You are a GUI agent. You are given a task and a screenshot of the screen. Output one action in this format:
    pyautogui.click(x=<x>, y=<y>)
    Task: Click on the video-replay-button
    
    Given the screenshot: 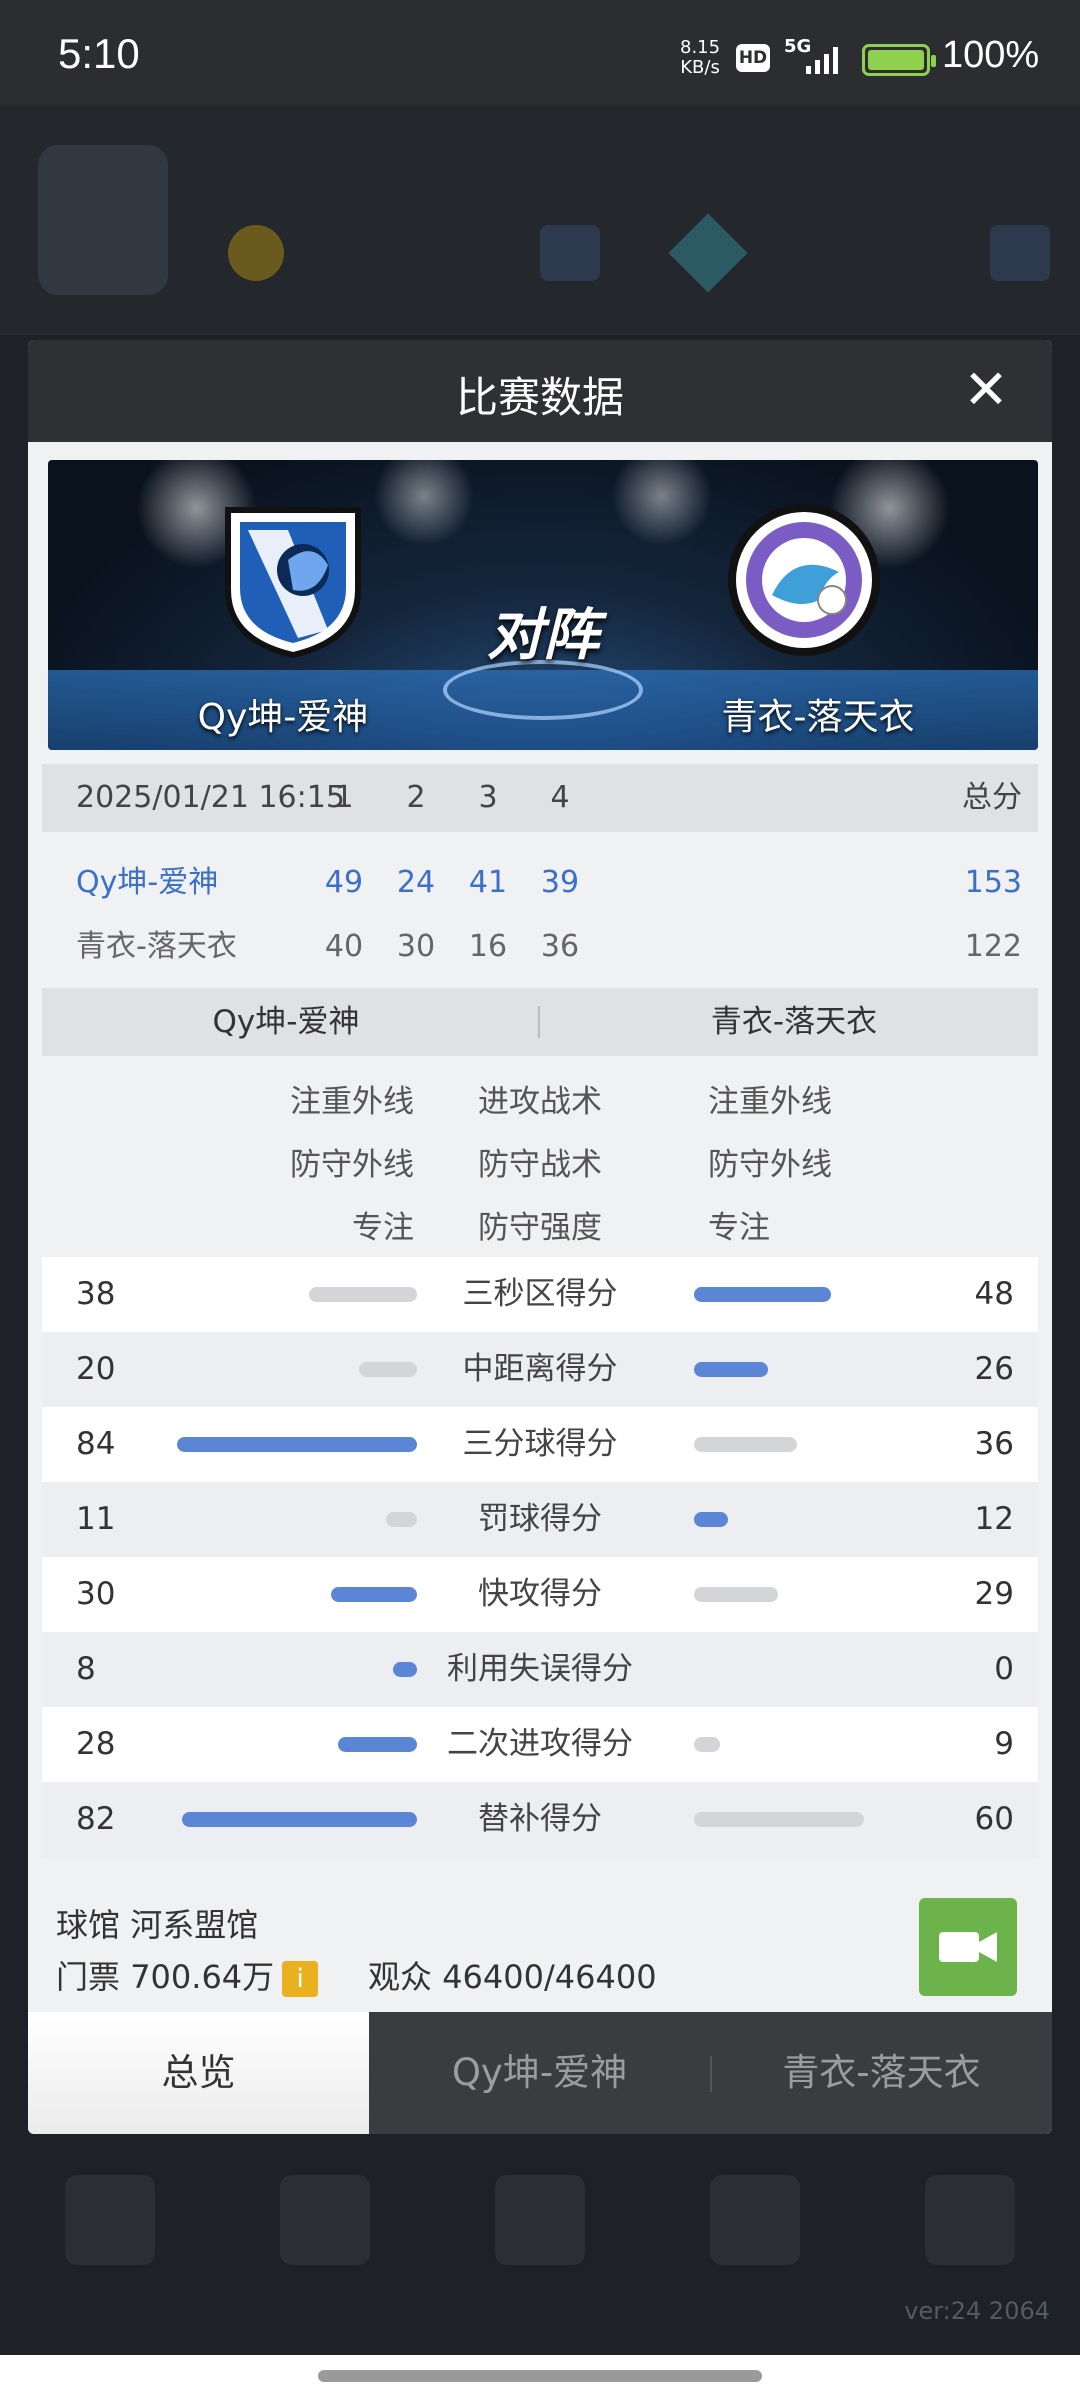 What is the action you would take?
    pyautogui.click(x=968, y=1947)
    